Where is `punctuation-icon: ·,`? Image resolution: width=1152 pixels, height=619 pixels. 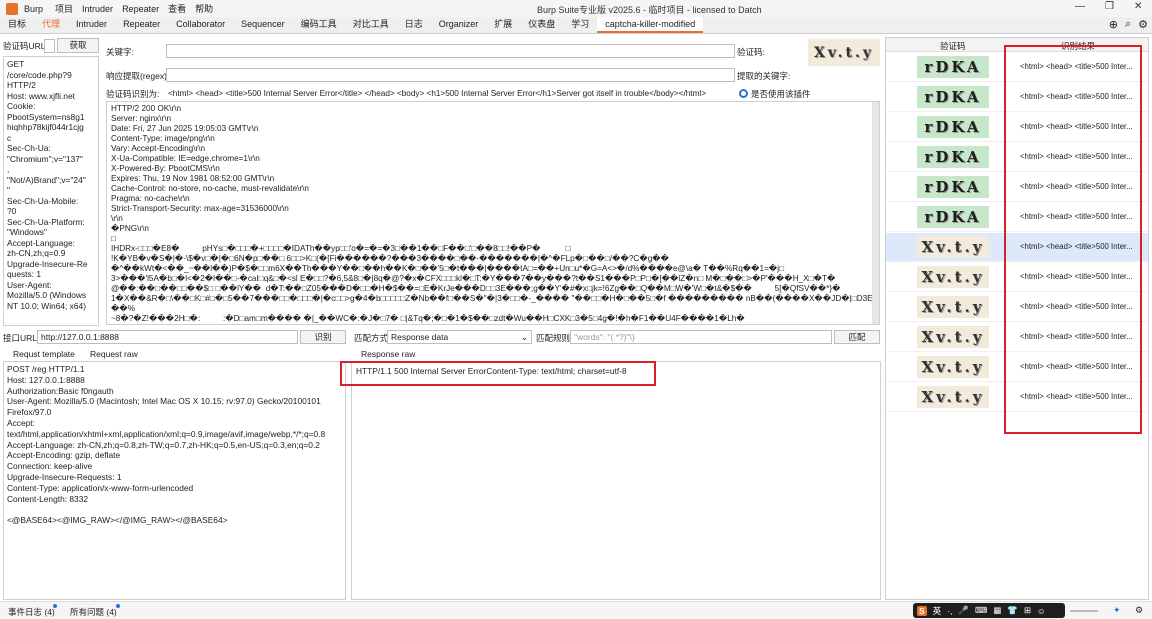 punctuation-icon: ·, is located at coordinates (949, 611).